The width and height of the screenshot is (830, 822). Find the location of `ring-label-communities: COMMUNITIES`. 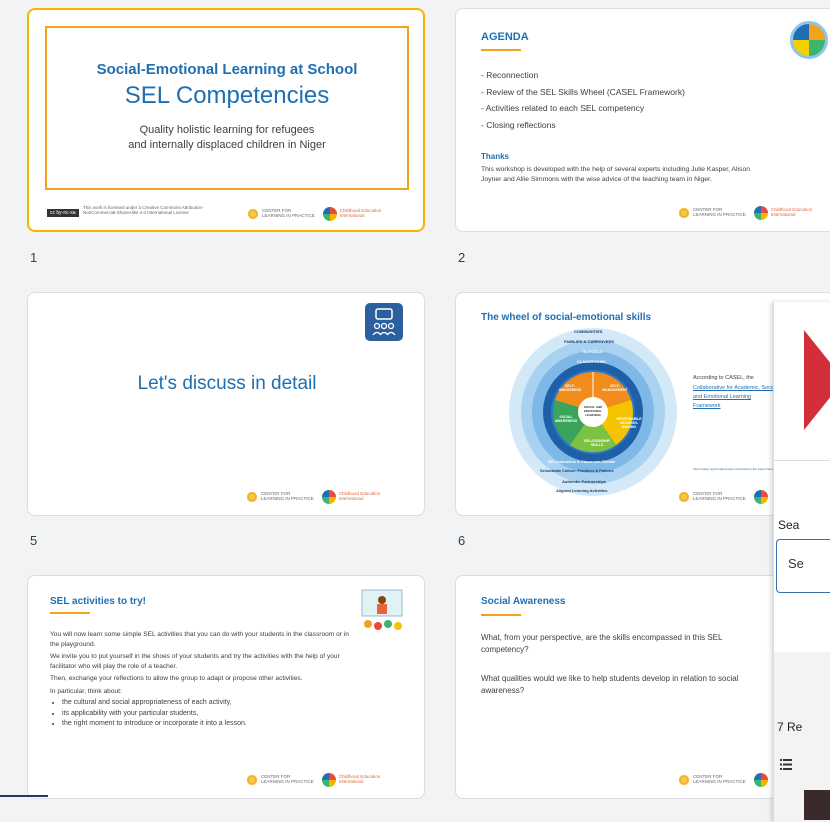

ring-label-communities: COMMUNITIES is located at coordinates (588, 331).